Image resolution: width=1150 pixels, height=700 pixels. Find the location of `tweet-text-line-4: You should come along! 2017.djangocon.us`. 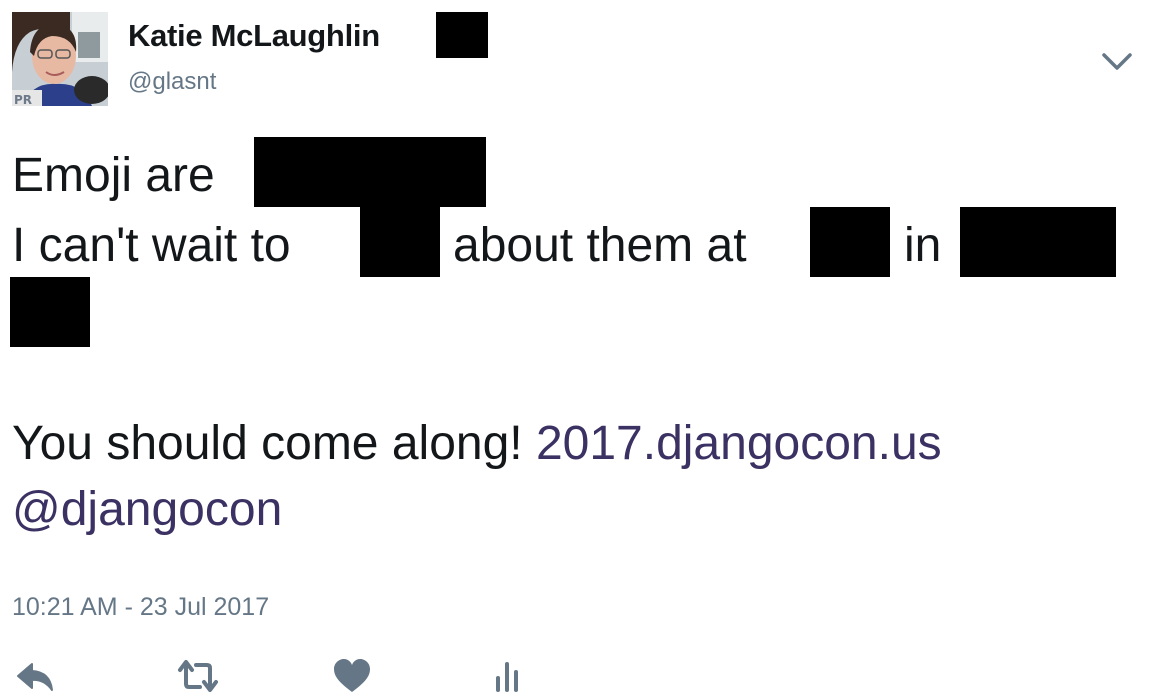

tweet-text-line-4: You should come along! 2017.djangocon.us is located at coordinates (477, 444).